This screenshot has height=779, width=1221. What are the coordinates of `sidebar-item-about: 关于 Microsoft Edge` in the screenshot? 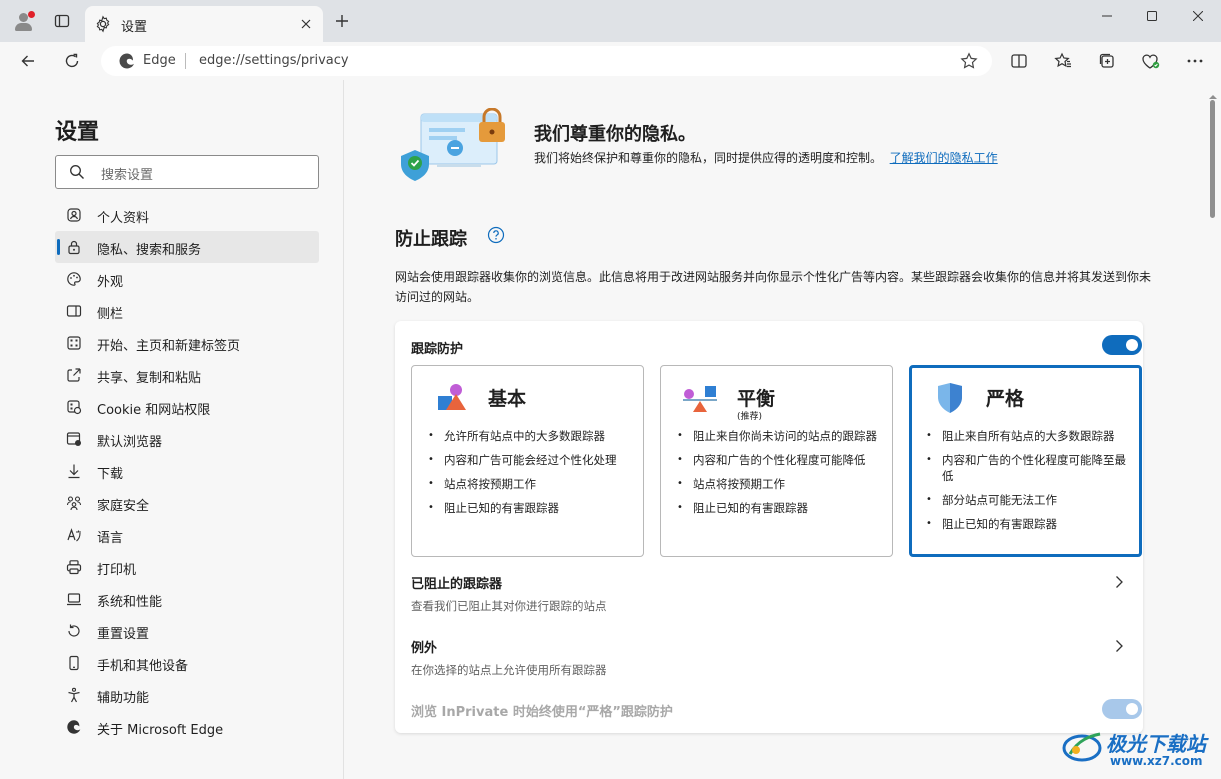 It's located at (187, 727).